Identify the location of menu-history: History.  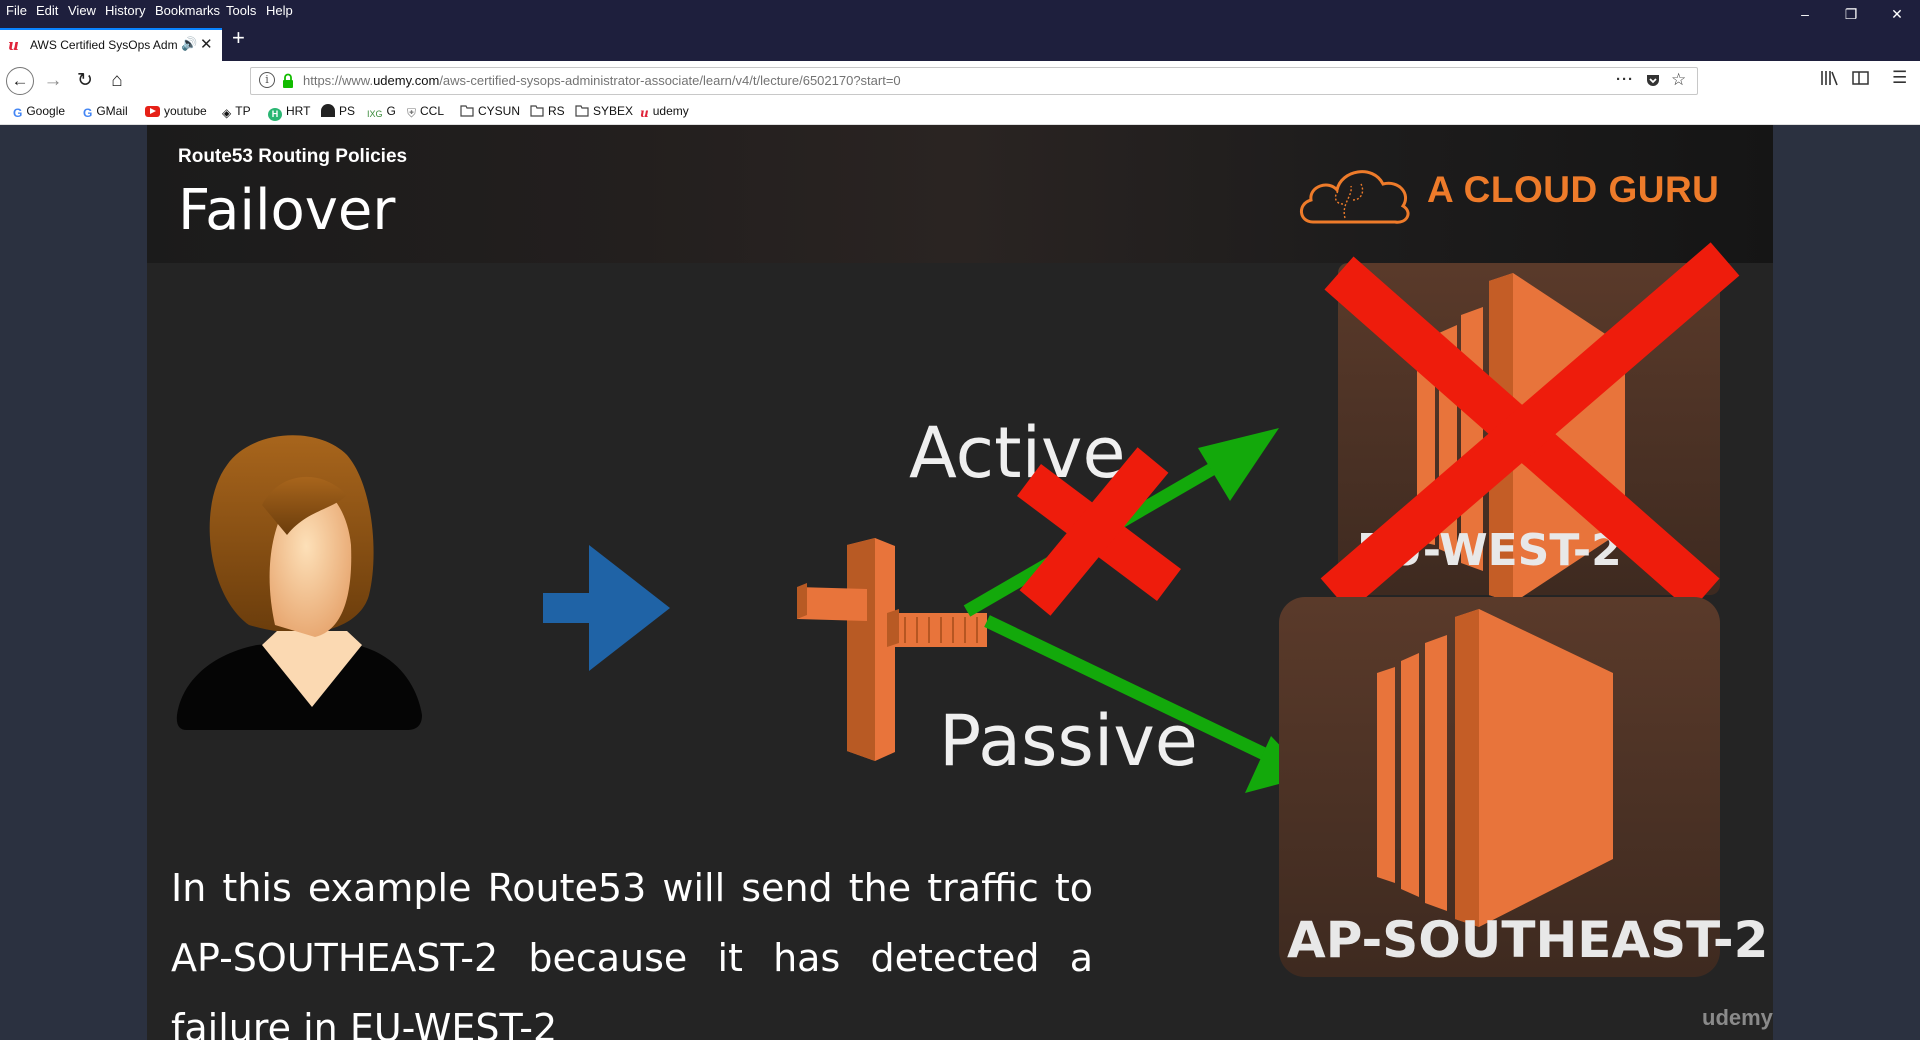
(125, 10).